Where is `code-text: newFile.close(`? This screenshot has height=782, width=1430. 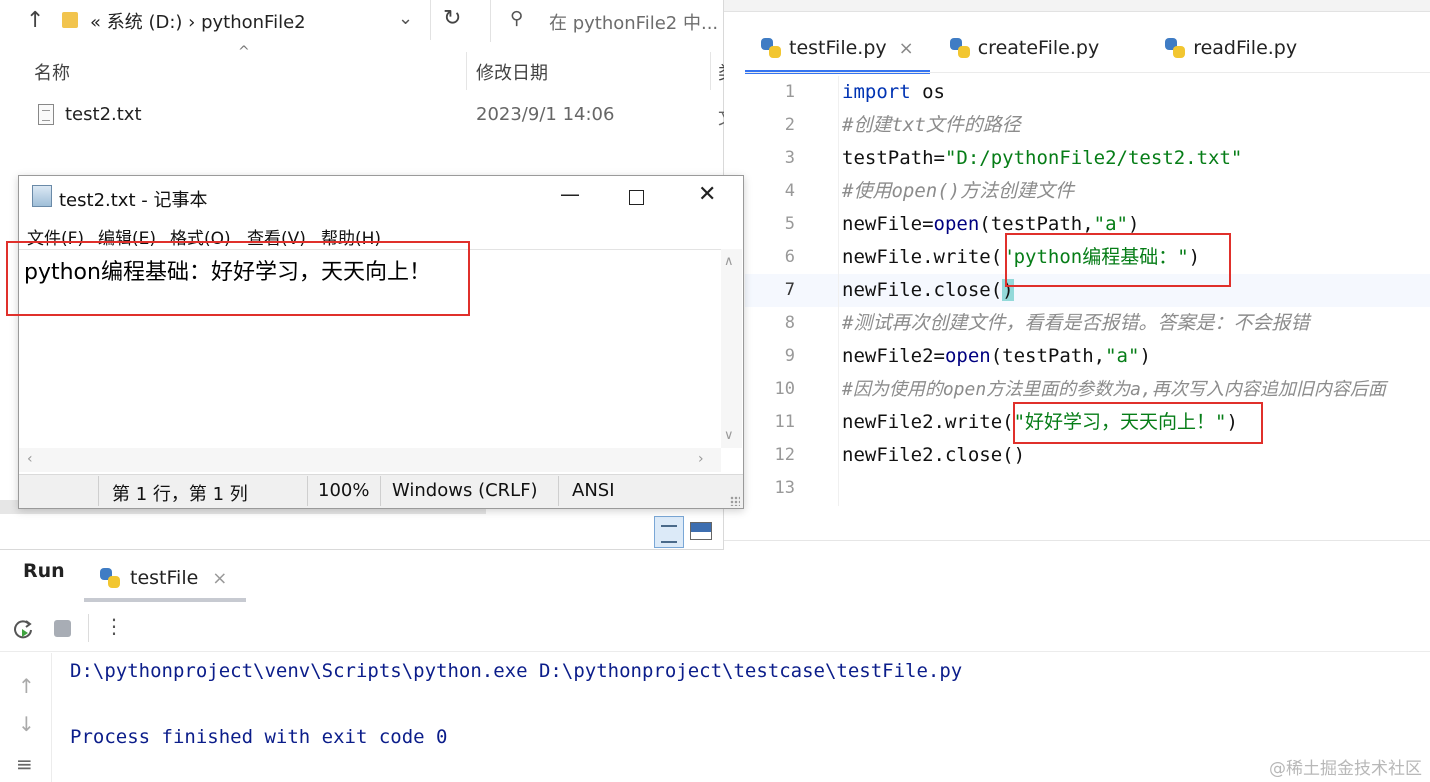 code-text: newFile.close( is located at coordinates (922, 290).